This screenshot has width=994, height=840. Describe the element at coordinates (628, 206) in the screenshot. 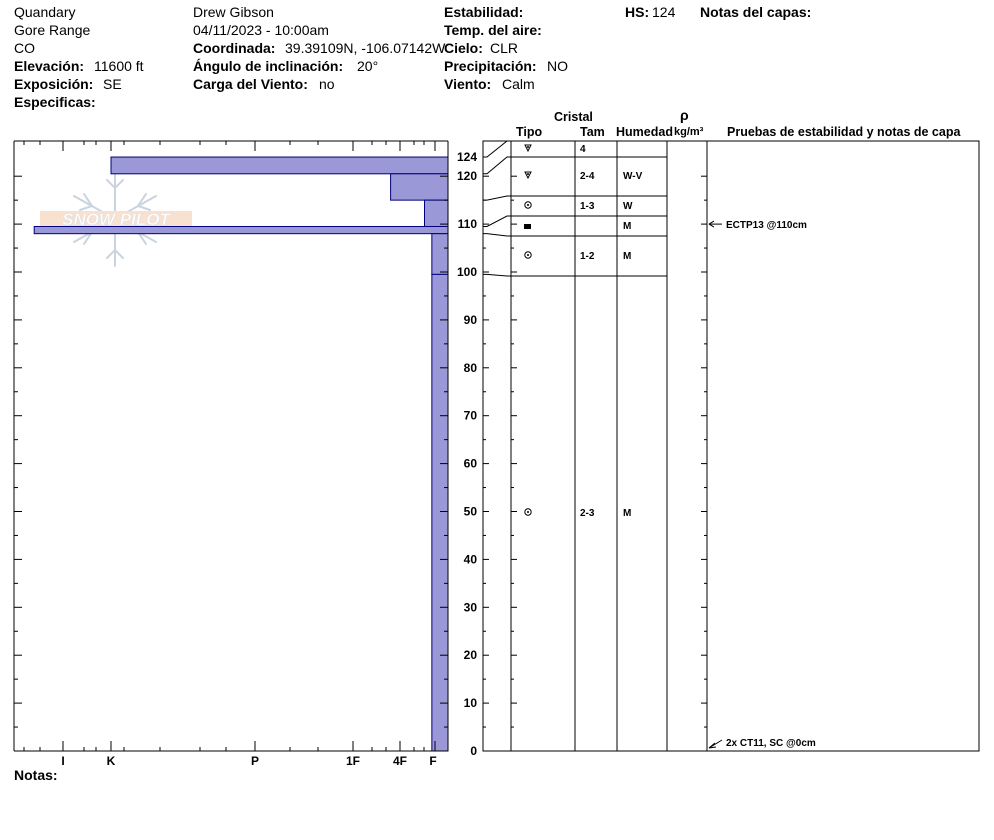

I see `moisture-value: W` at that location.